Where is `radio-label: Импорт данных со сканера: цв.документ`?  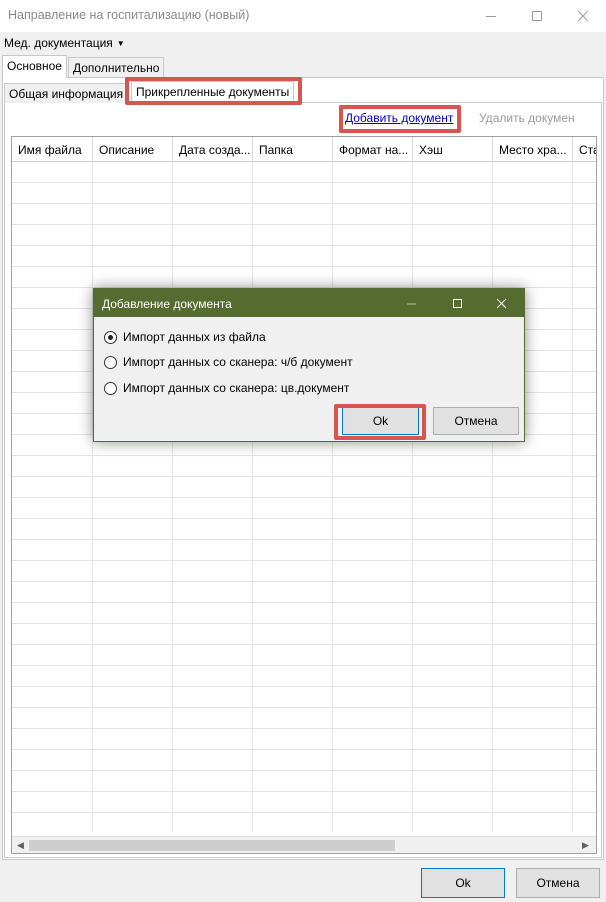
radio-label: Импорт данных со сканера: цв.документ is located at coordinates (236, 388).